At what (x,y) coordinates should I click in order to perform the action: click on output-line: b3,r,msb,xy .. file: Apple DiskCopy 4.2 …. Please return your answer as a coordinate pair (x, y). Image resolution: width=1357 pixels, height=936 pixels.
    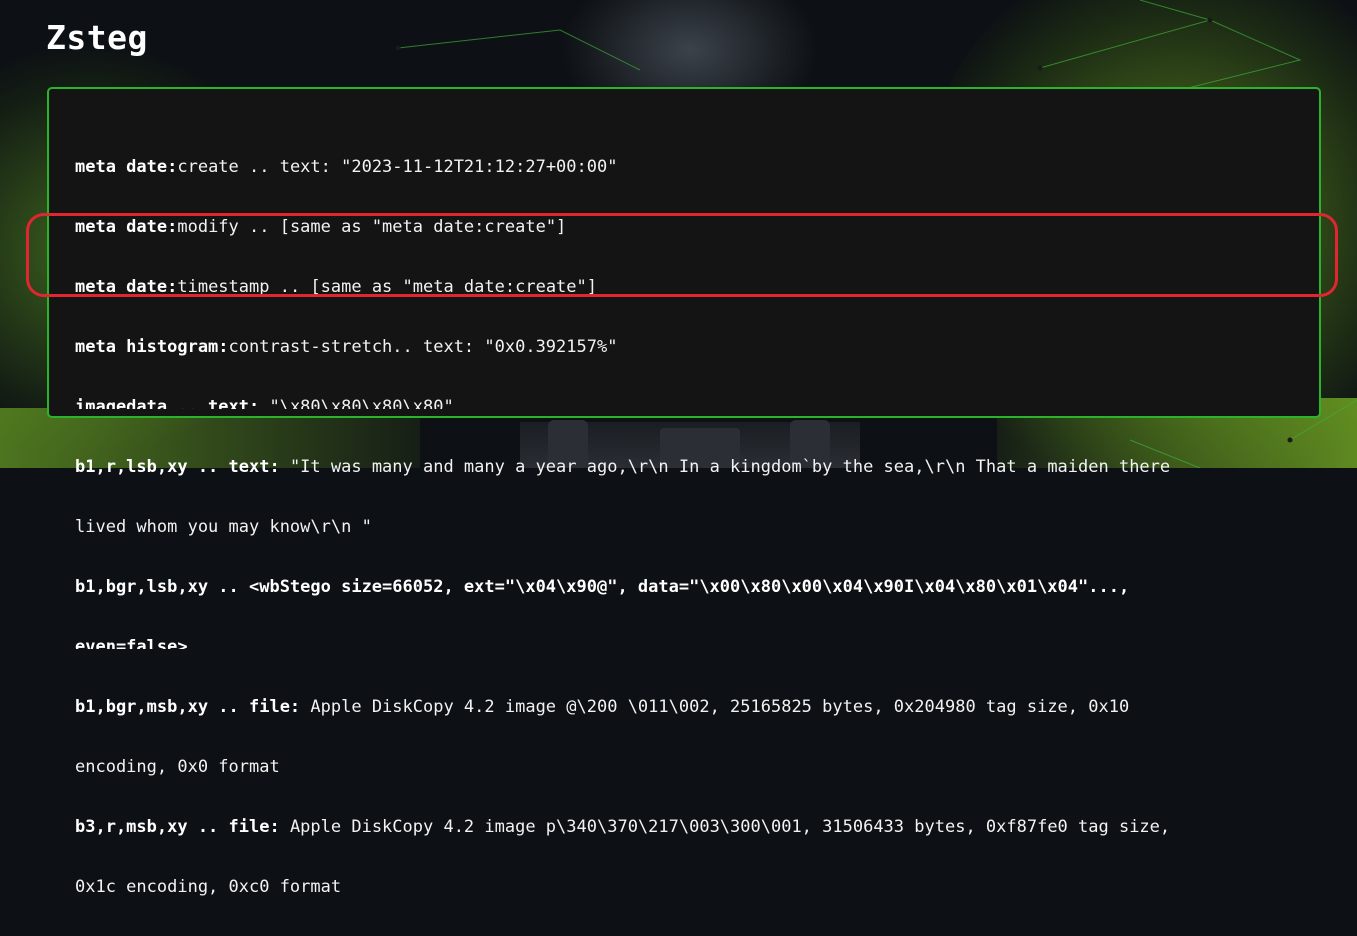
    Looking at the image, I should click on (623, 827).